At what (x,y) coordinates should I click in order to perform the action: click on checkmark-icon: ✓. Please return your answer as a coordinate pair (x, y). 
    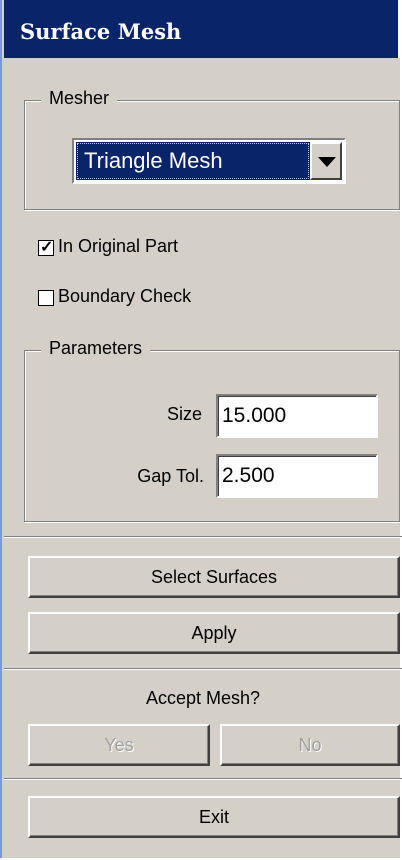
    Looking at the image, I should click on (47, 247).